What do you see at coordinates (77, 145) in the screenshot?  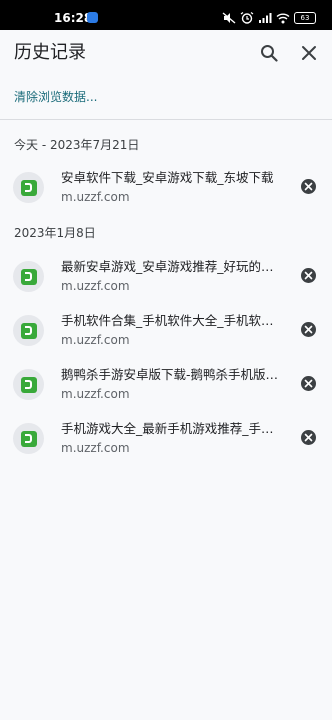 I see `section-header-today: 今天 - 2023年7月21日` at bounding box center [77, 145].